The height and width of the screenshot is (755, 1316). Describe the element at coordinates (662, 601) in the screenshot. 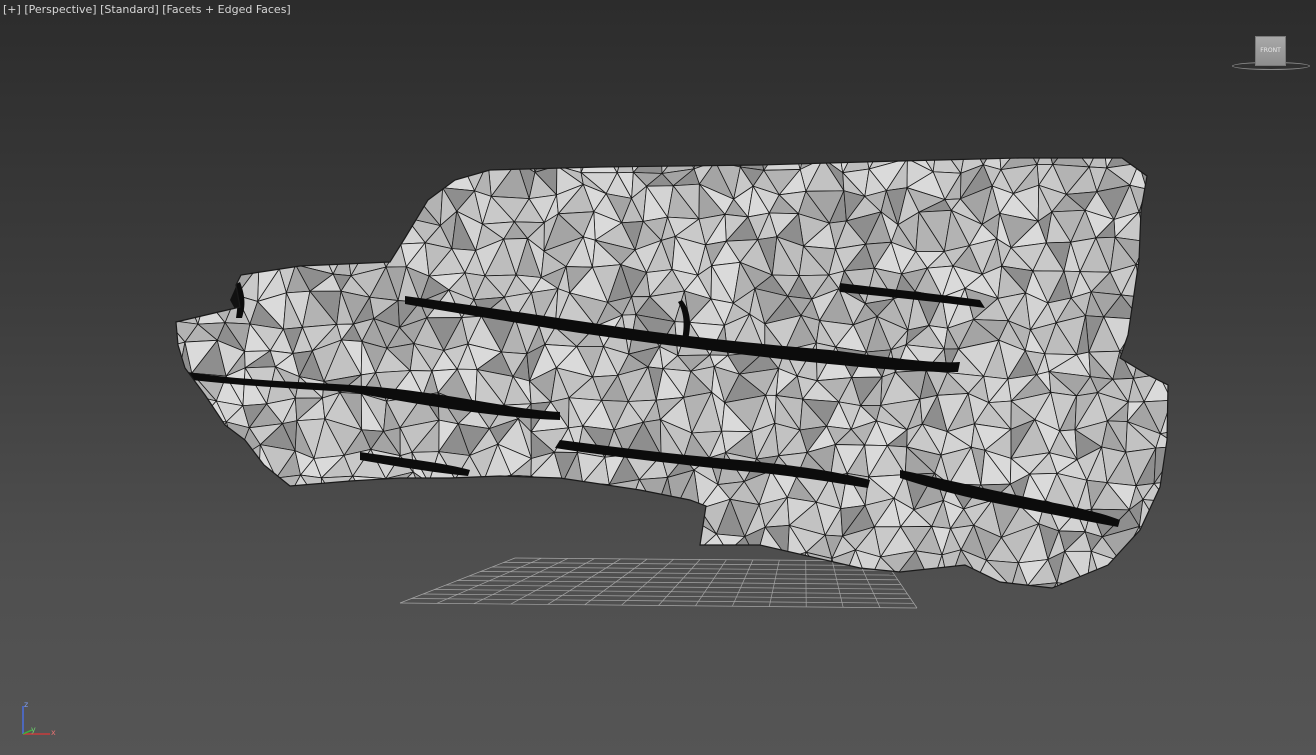

I see `grid-line` at that location.